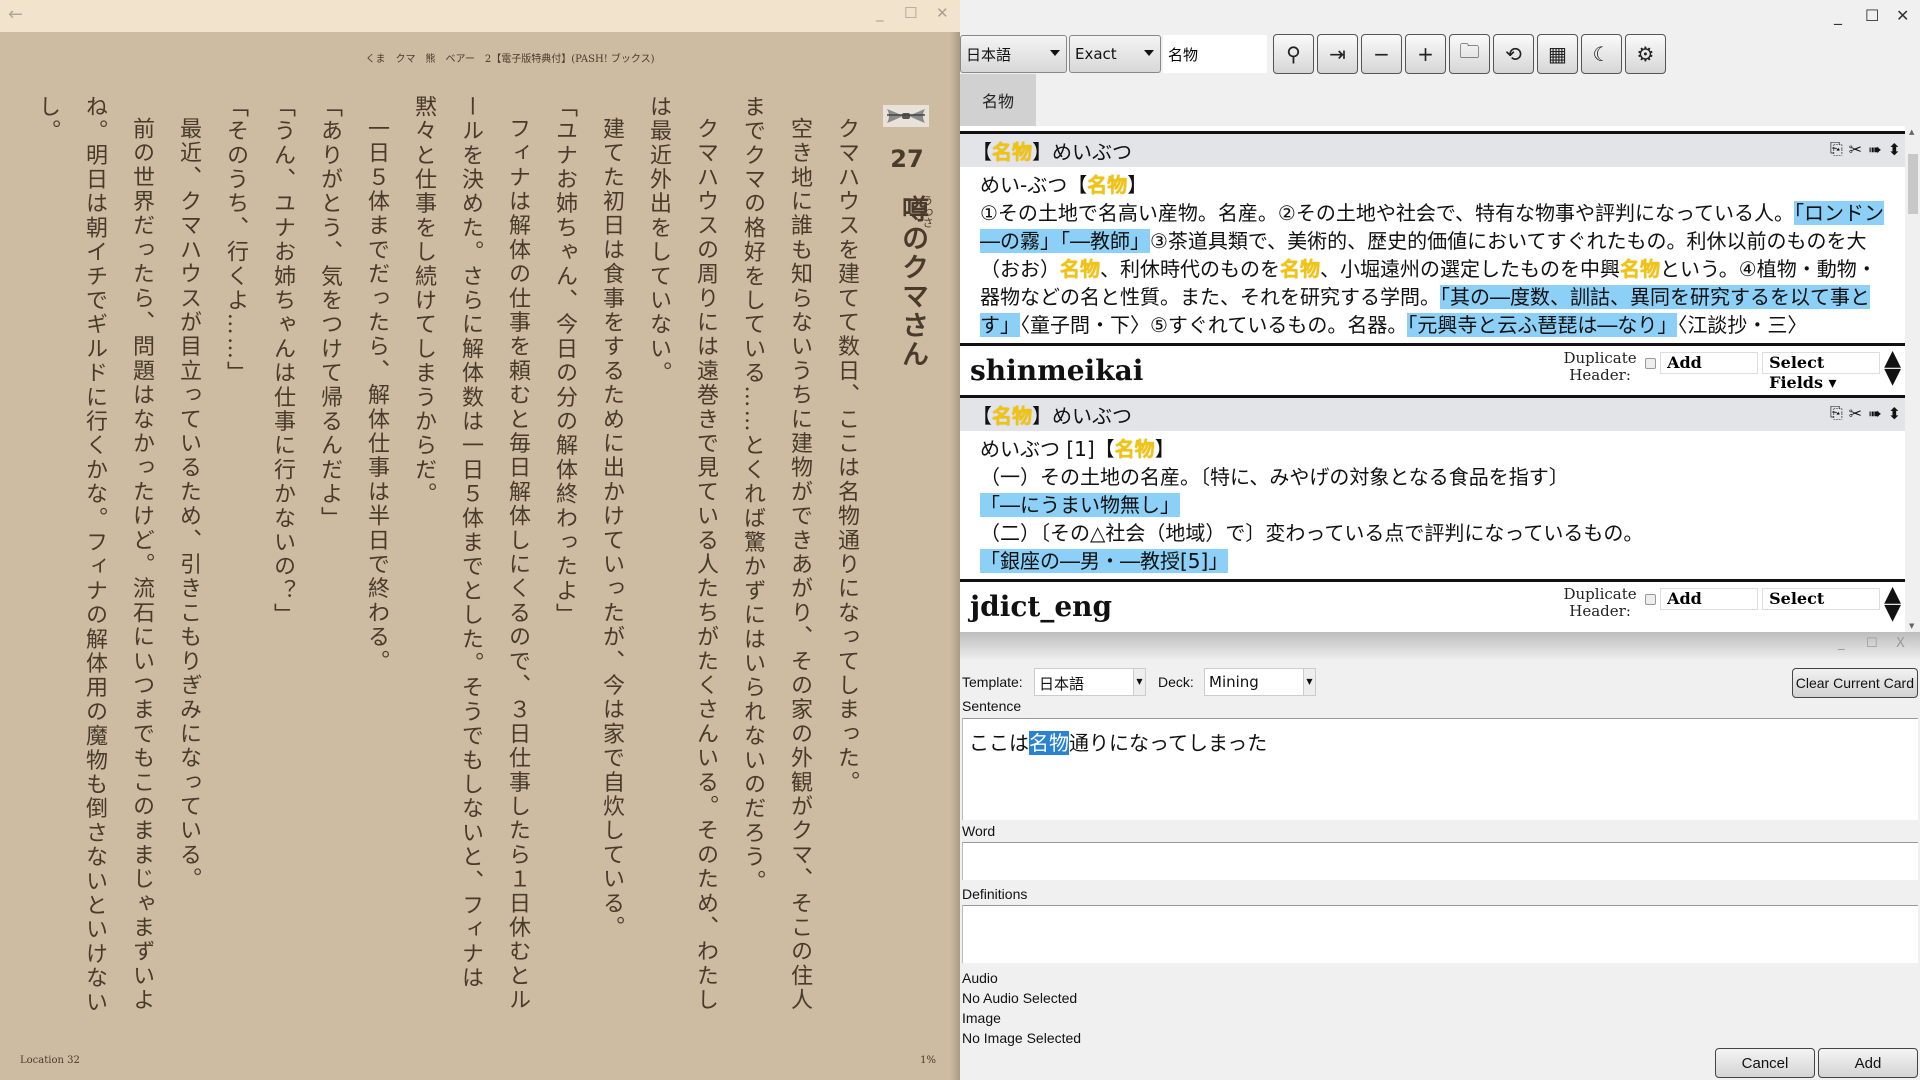  I want to click on sentence-field: ここは名物通りになってしまった, so click(1440, 769).